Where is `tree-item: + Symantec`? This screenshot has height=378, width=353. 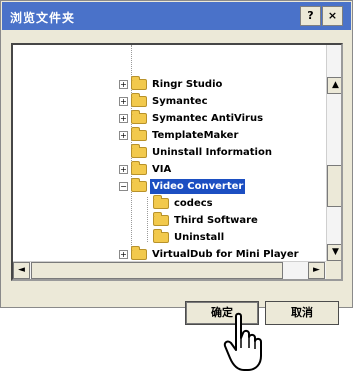
tree-item: + Symantec is located at coordinates (169, 101).